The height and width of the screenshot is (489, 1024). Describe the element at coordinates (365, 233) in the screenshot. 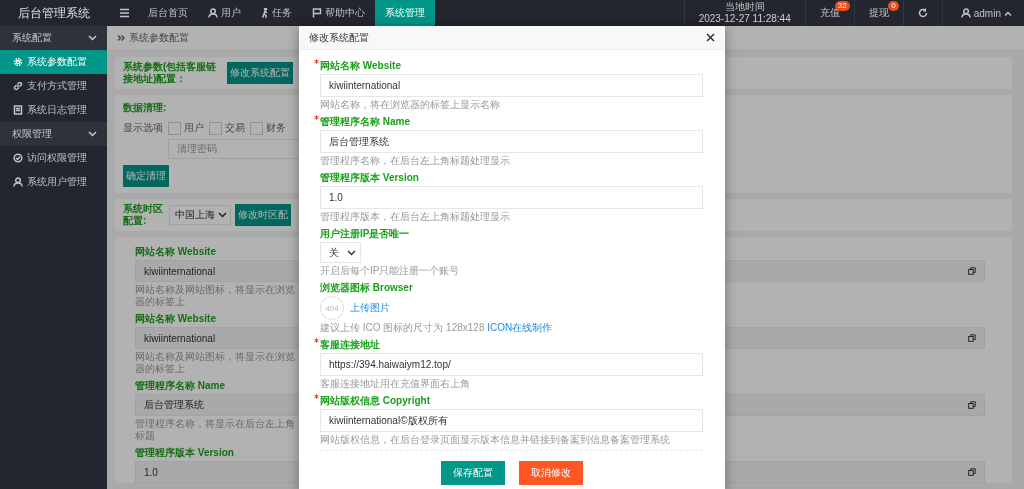

I see `field-label: 用户注册IP是否唯一` at that location.